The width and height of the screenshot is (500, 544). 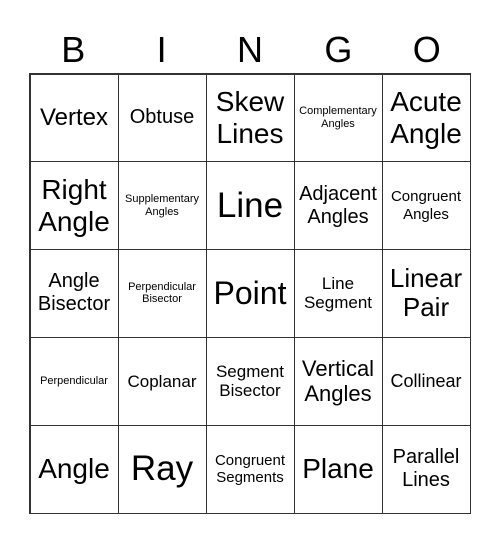 What do you see at coordinates (74, 118) in the screenshot?
I see `bingo-cell: Vertex` at bounding box center [74, 118].